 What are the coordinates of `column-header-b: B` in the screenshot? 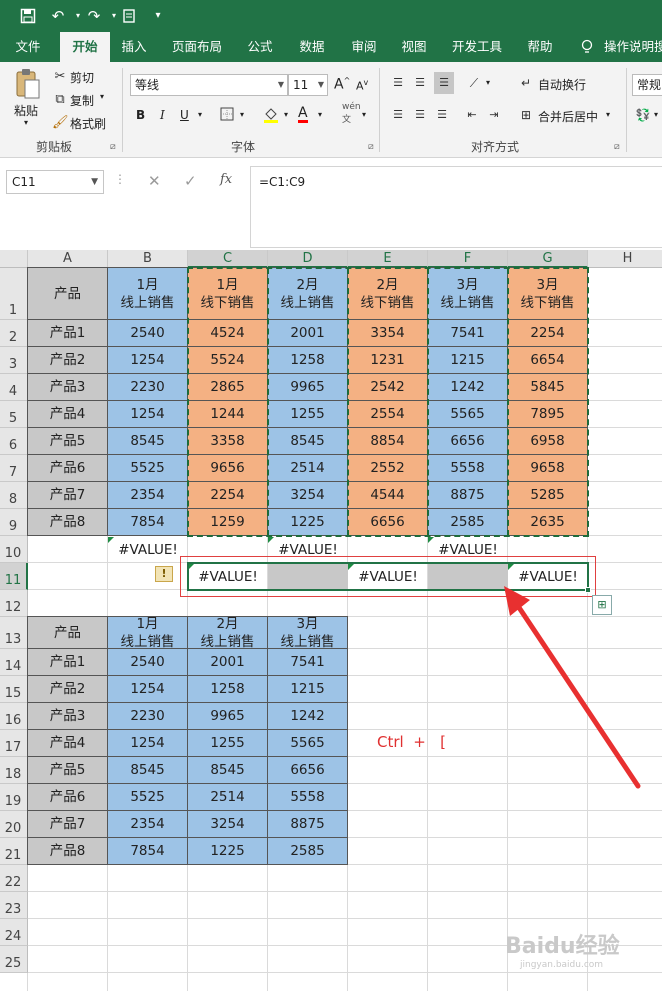 It's located at (148, 259).